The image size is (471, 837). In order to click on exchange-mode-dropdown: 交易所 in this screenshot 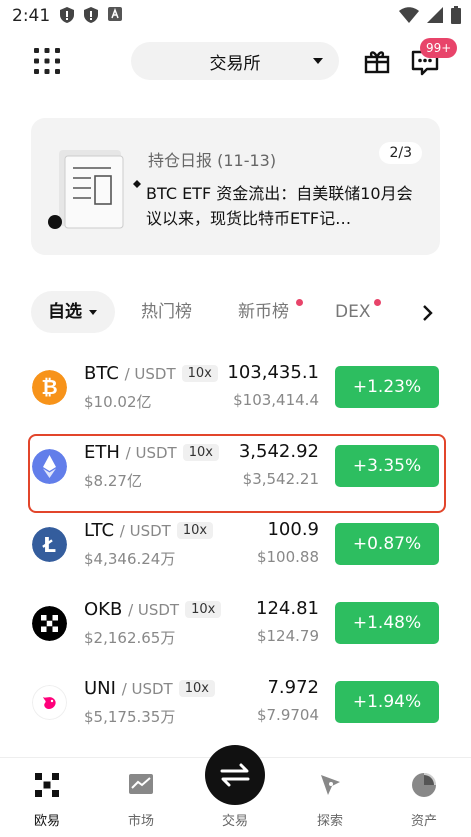, I will do `click(235, 61)`.